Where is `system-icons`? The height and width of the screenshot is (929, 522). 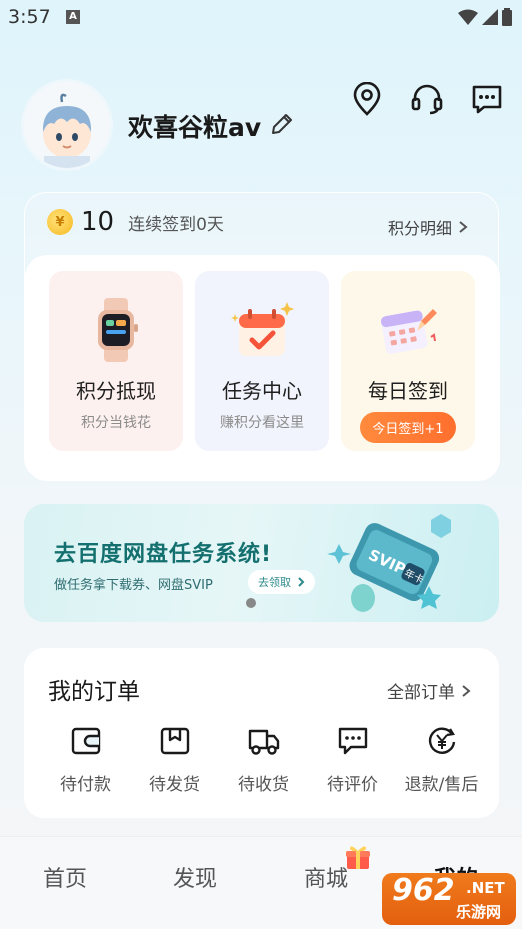
system-icons is located at coordinates (485, 17).